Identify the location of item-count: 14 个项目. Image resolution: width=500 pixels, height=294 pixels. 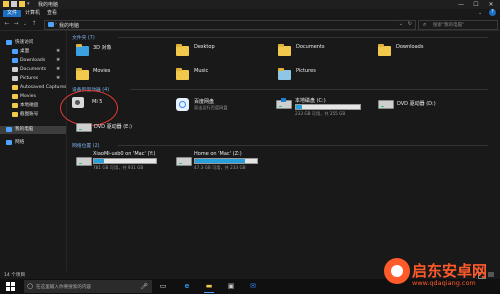
(15, 275).